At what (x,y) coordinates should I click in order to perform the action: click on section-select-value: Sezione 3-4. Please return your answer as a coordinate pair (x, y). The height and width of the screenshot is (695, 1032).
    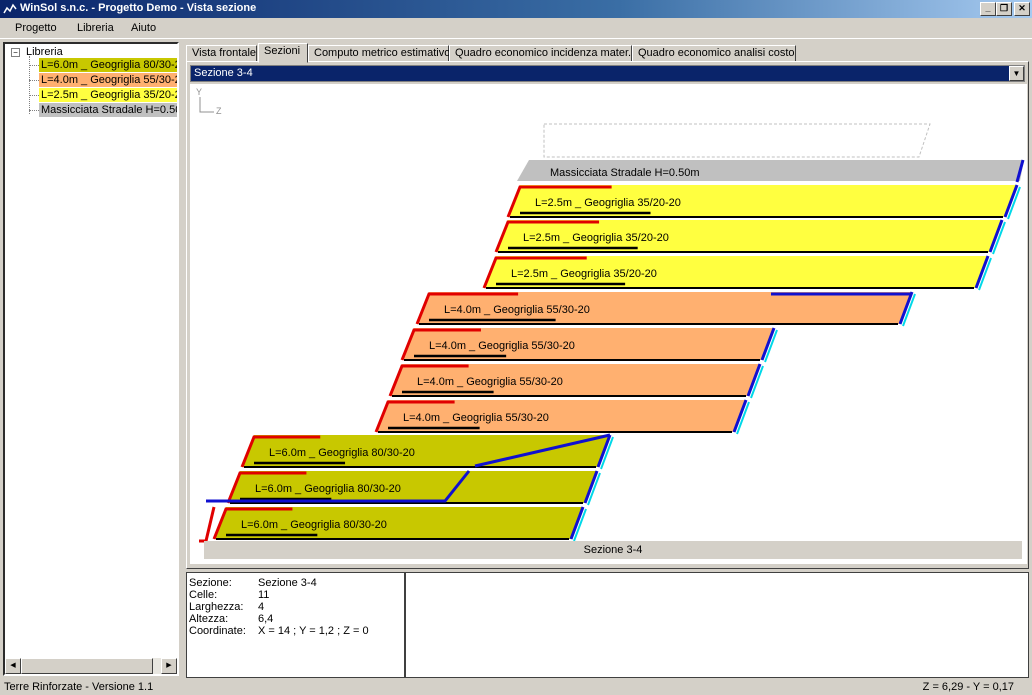
    Looking at the image, I should click on (223, 73).